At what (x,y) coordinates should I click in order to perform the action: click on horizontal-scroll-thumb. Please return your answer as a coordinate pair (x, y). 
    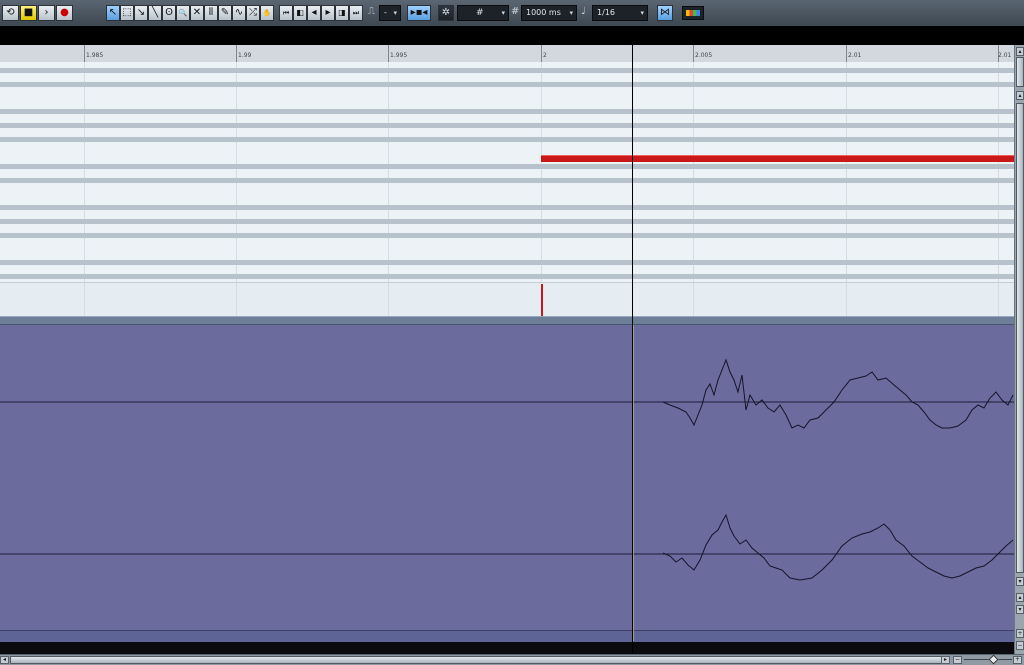
    Looking at the image, I should click on (477, 660).